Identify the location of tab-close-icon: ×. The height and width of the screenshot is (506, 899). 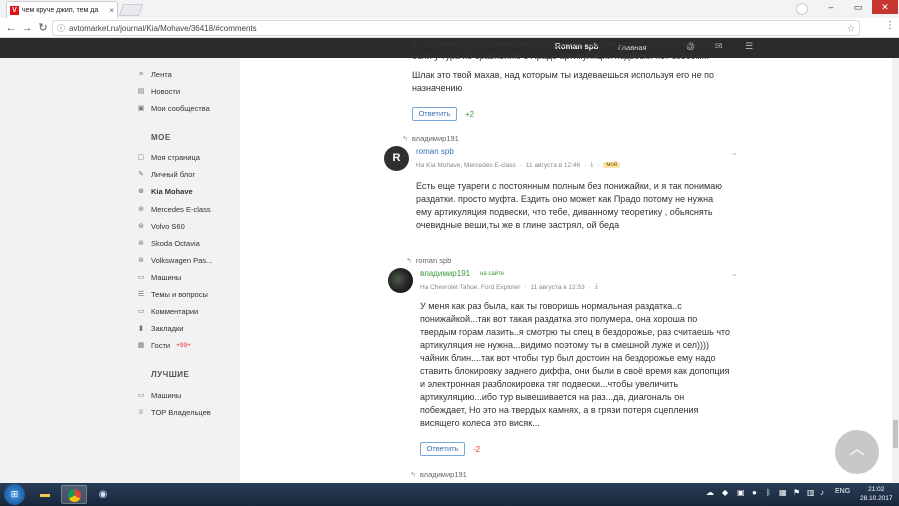
(111, 10).